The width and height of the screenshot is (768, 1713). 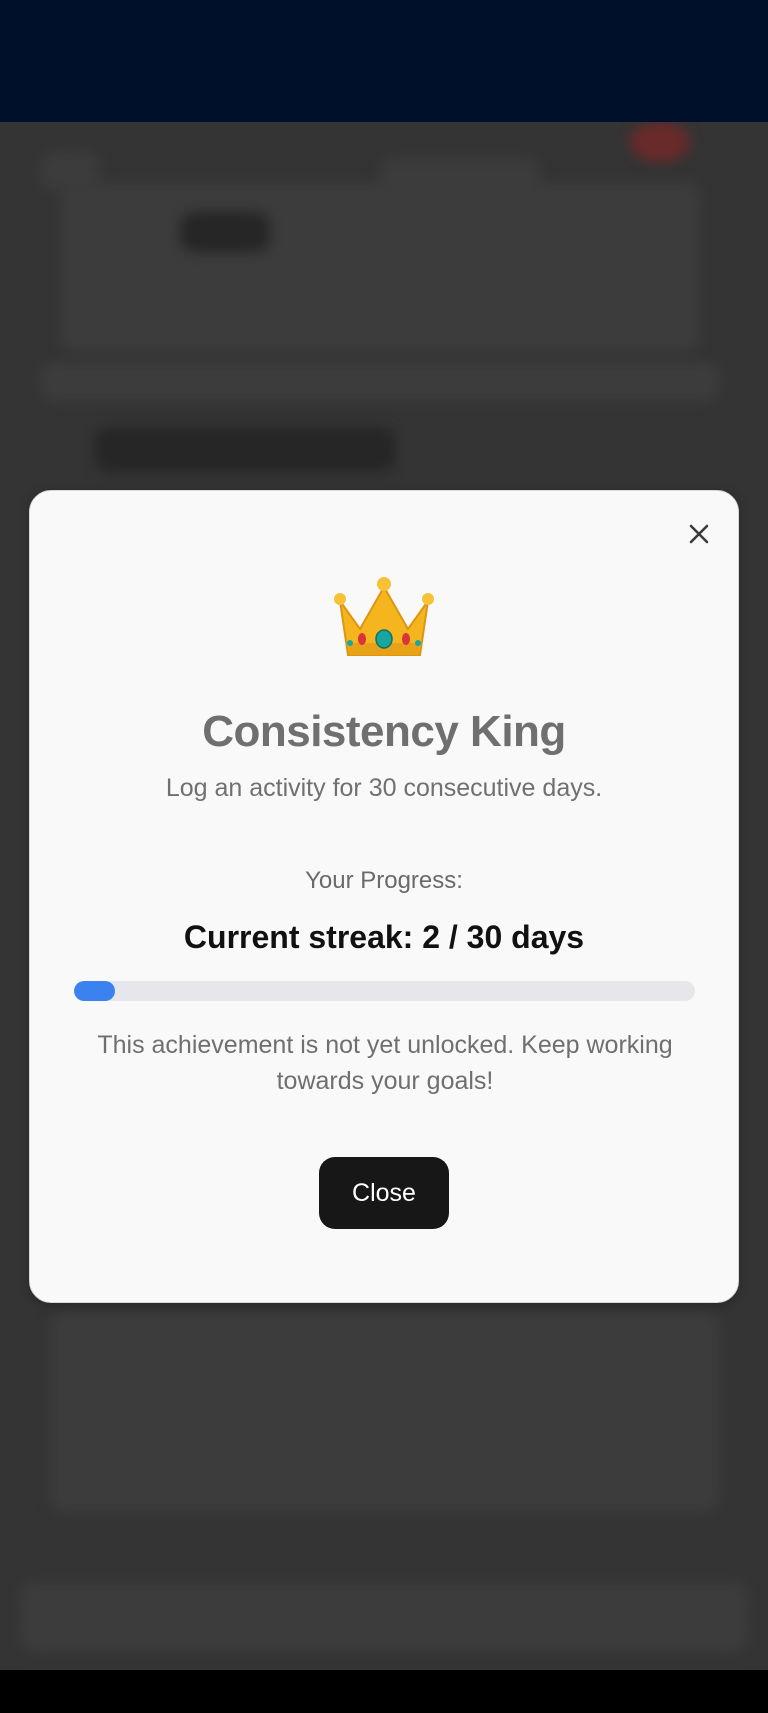 What do you see at coordinates (245, 449) in the screenshot?
I see `blurred-section-title` at bounding box center [245, 449].